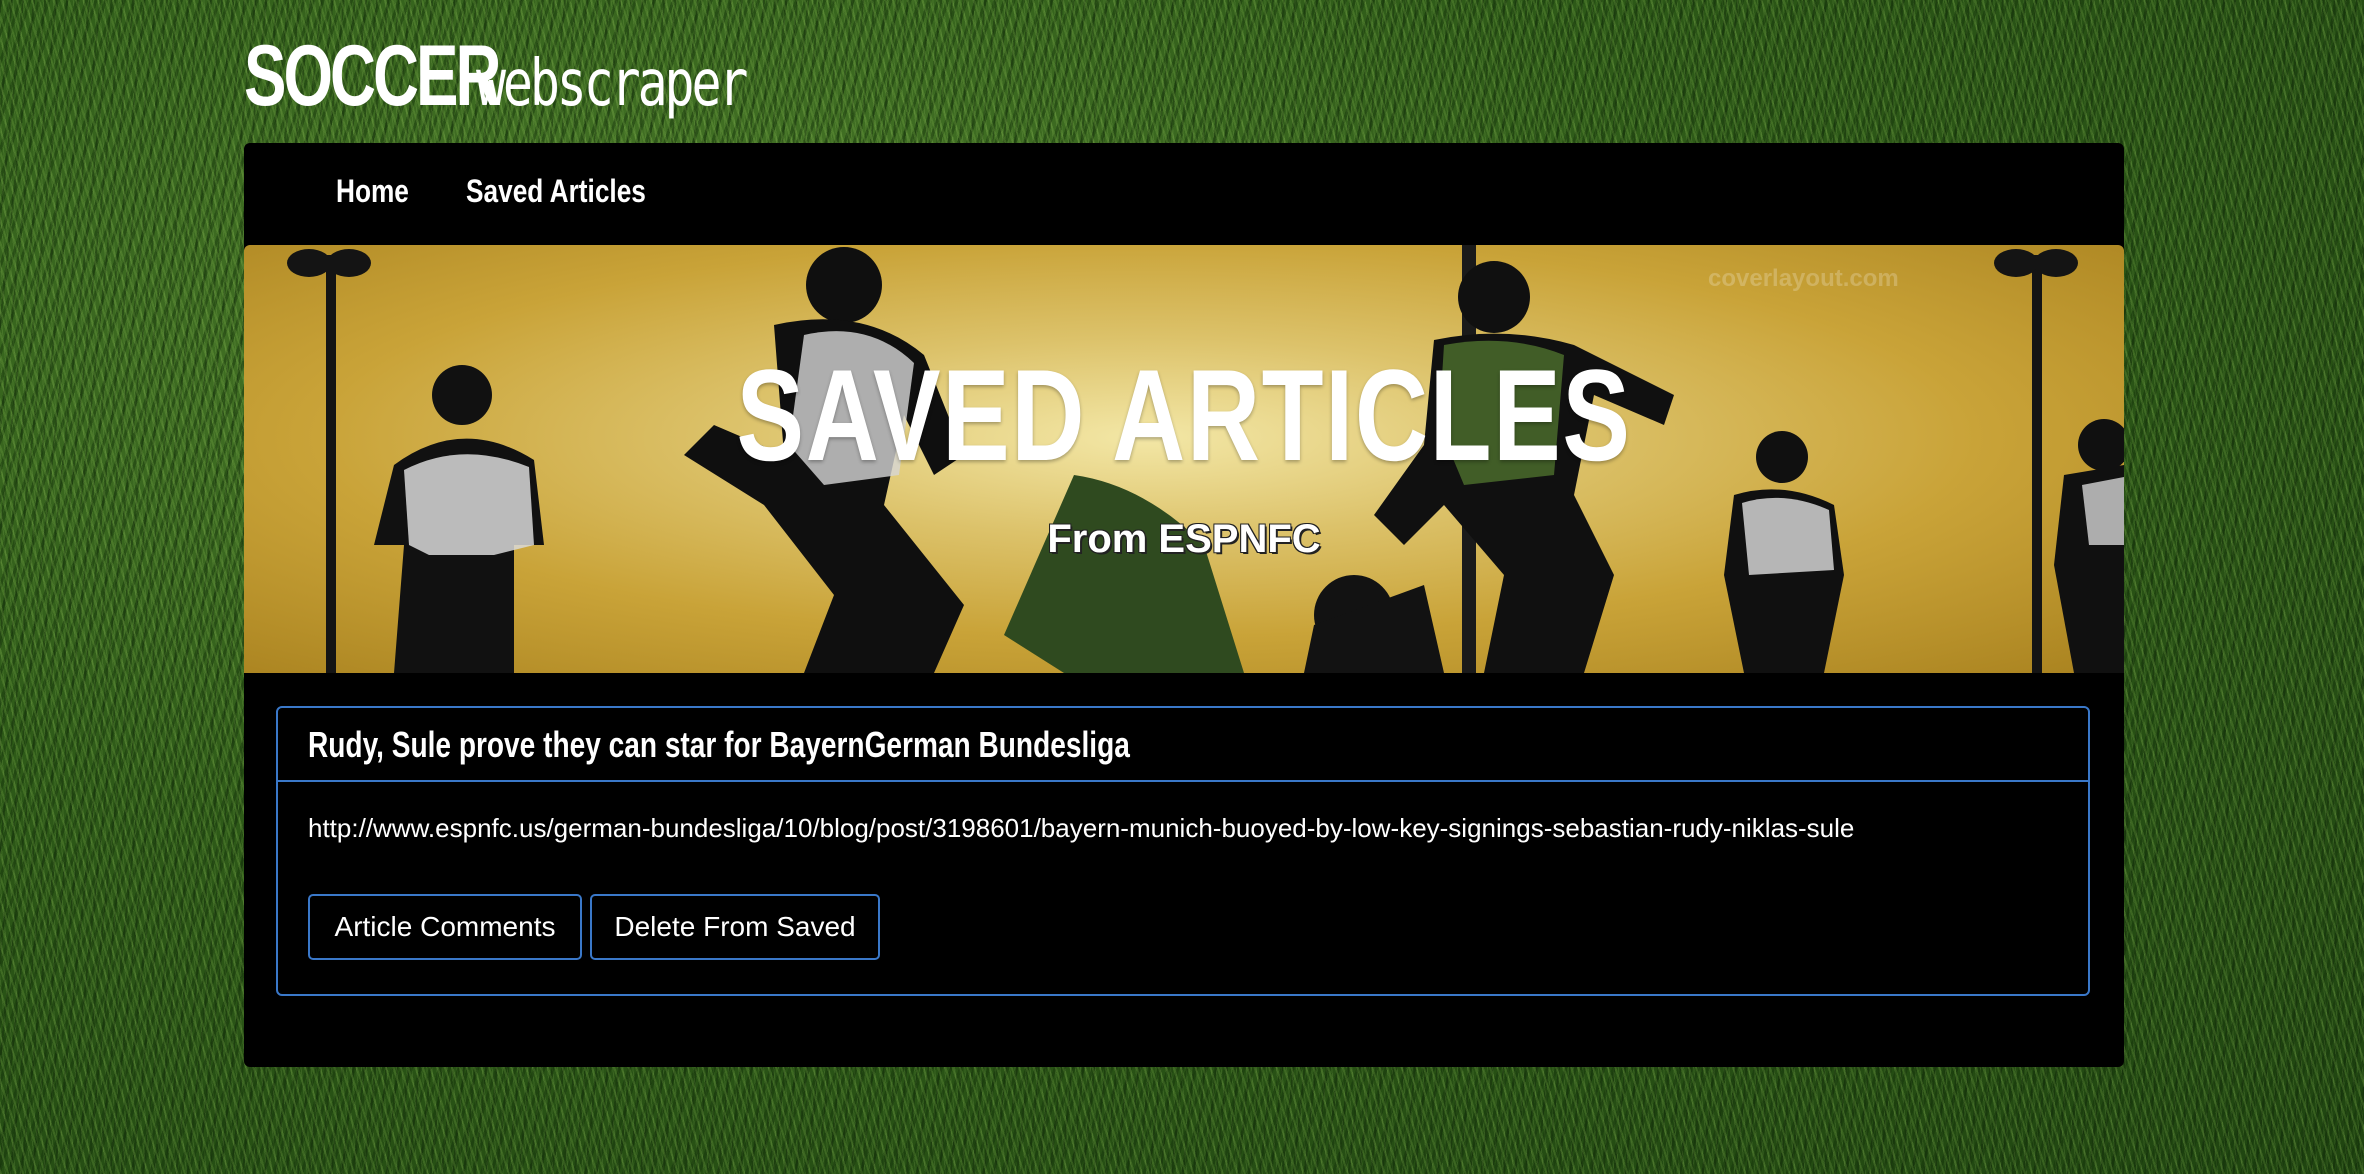  Describe the element at coordinates (1184, 415) in the screenshot. I see `page-title: SAVED ARTICLES` at that location.